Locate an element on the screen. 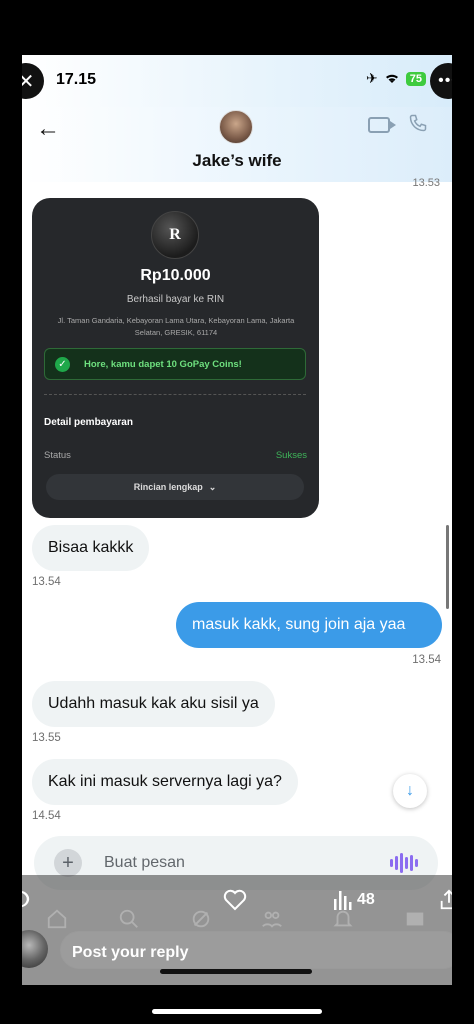 Image resolution: width=474 pixels, height=1024 pixels. user-avatar is located at coordinates (35, 949).